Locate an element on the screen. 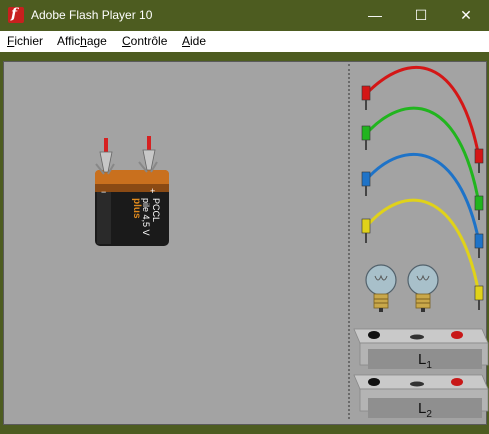 This screenshot has height=434, width=489. battery-plus-label: + is located at coordinates (153, 191).